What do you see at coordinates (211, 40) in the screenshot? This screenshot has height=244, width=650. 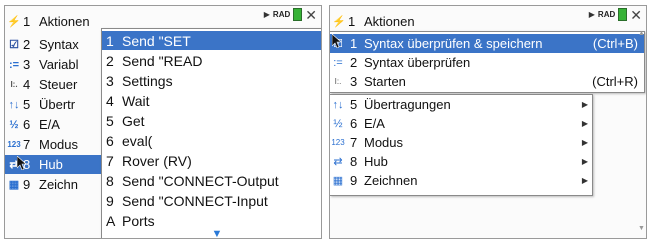 I see `submenu-item-send-set: 1 Send "SET ▶` at bounding box center [211, 40].